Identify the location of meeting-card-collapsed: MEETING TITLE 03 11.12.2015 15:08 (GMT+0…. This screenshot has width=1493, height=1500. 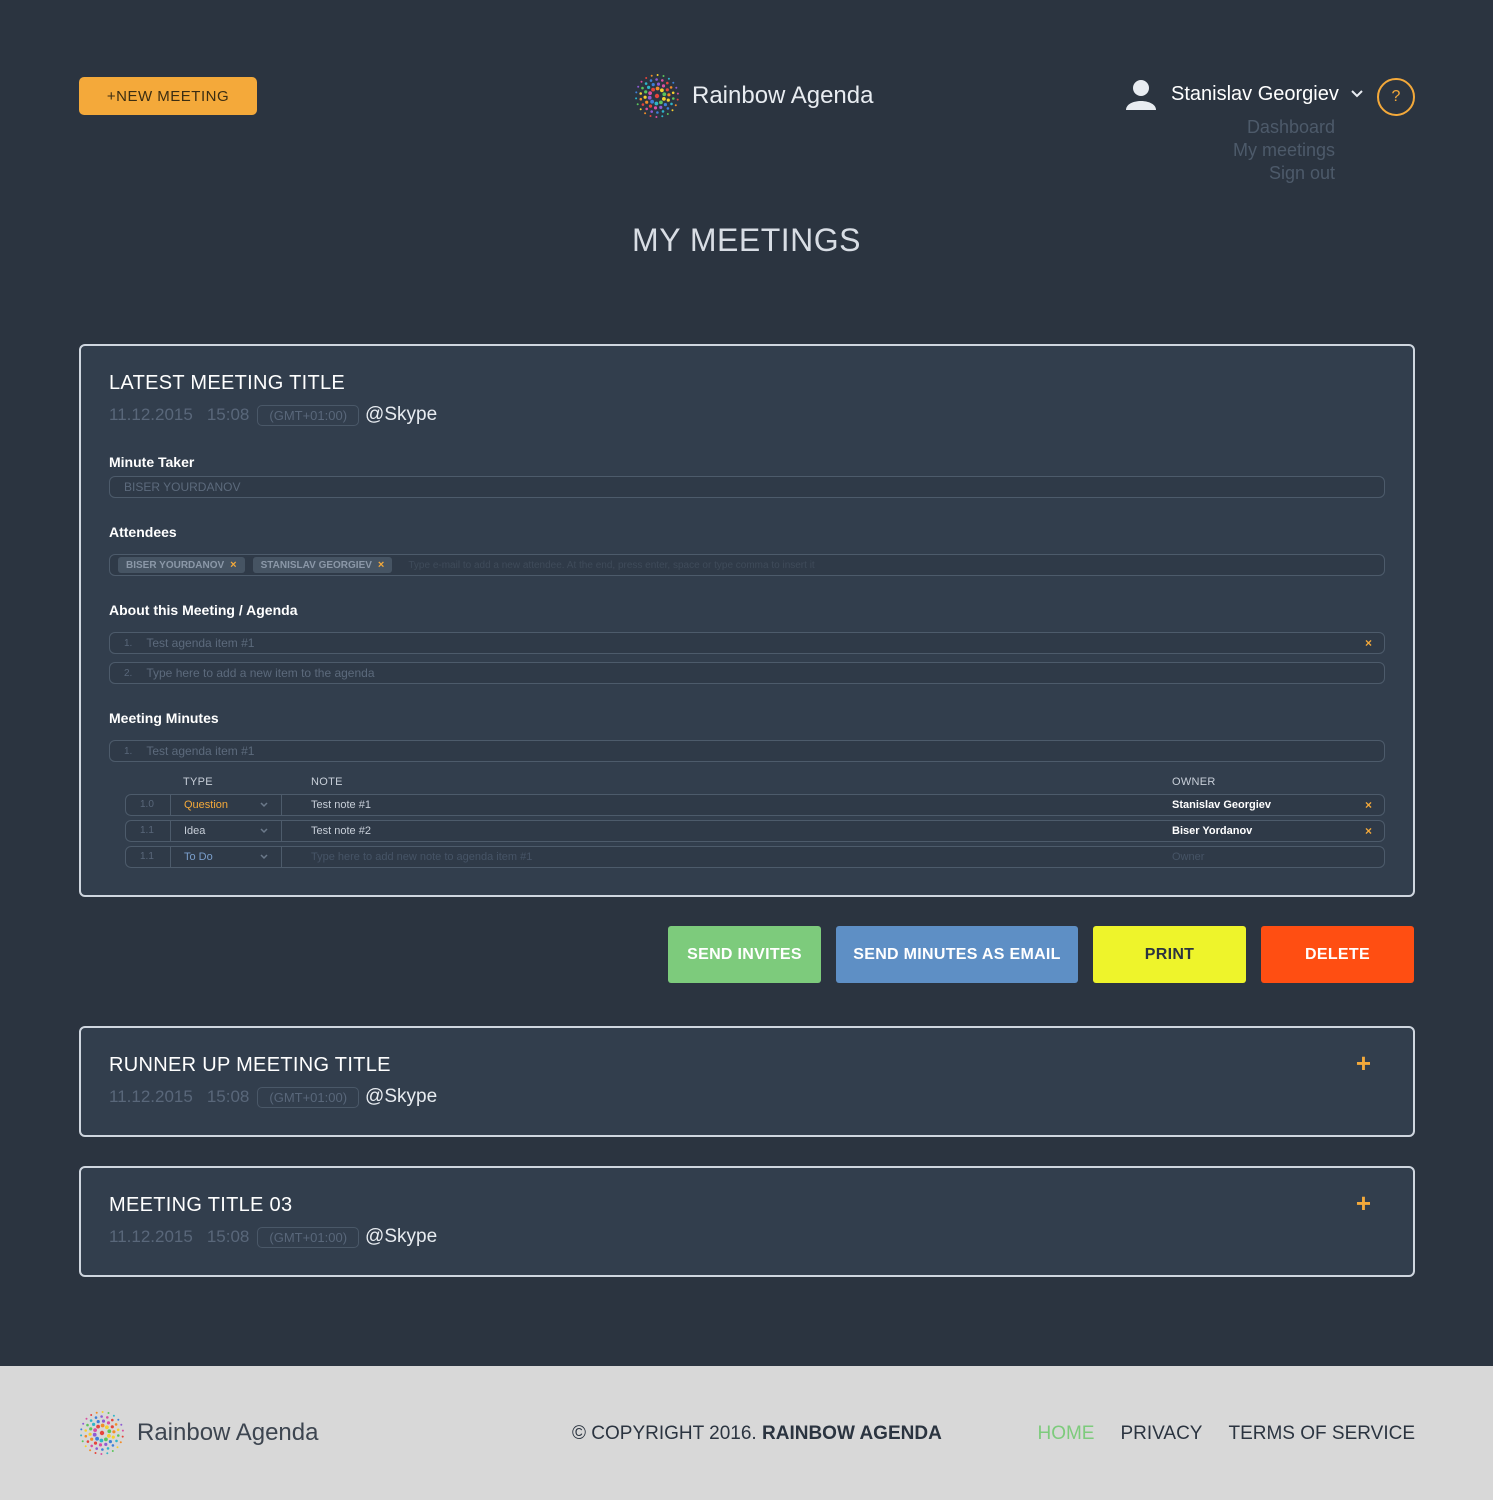
(747, 1221).